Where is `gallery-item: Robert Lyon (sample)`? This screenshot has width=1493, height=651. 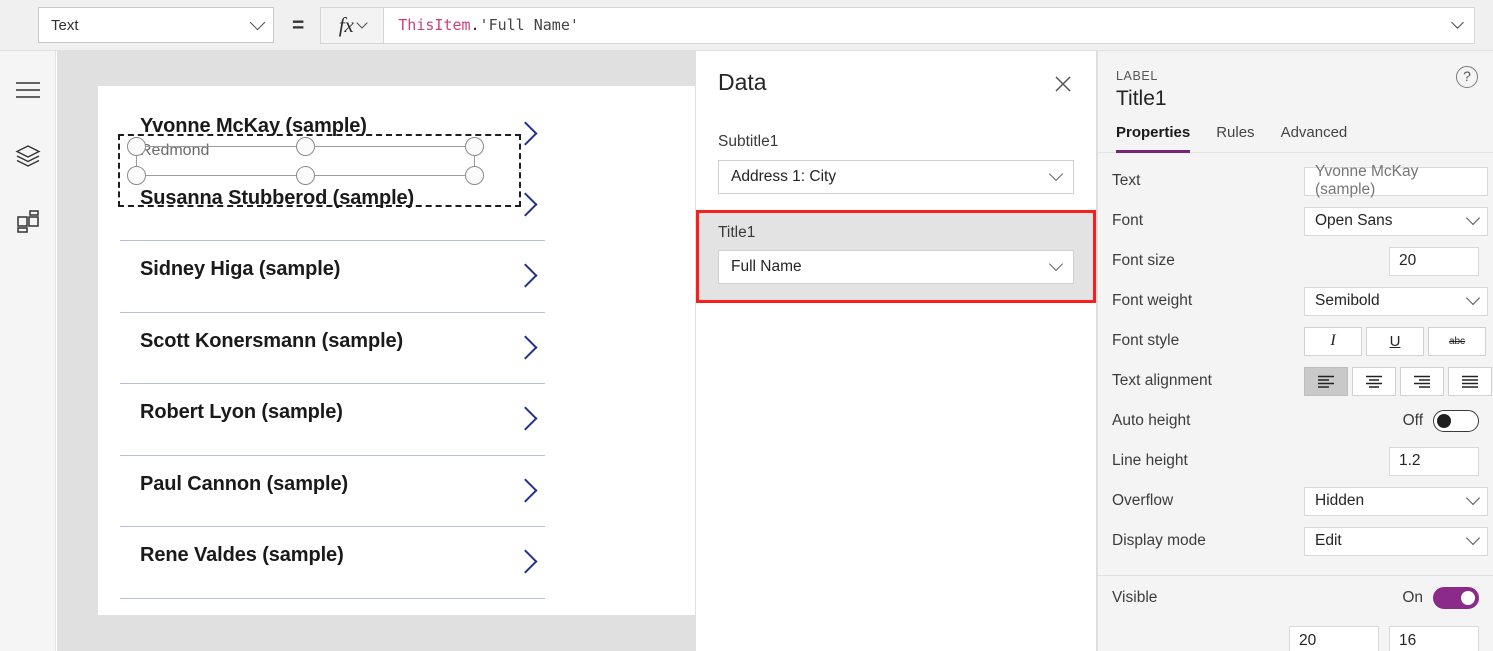 gallery-item: Robert Lyon (sample) is located at coordinates (332, 420).